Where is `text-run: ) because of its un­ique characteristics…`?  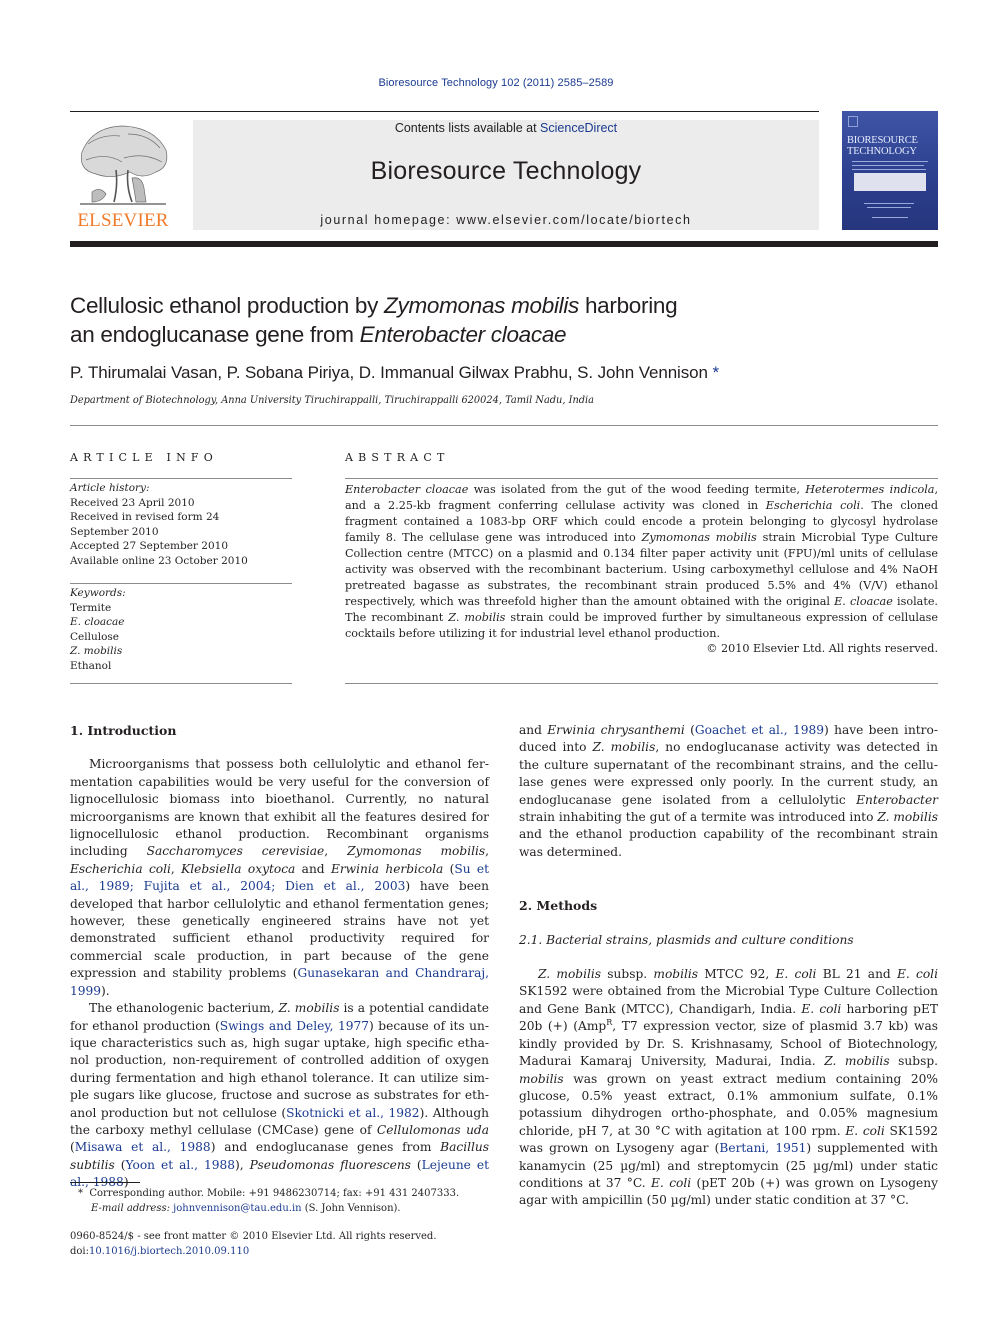 text-run: ) because of its un­ique characteristics… is located at coordinates (279, 1069).